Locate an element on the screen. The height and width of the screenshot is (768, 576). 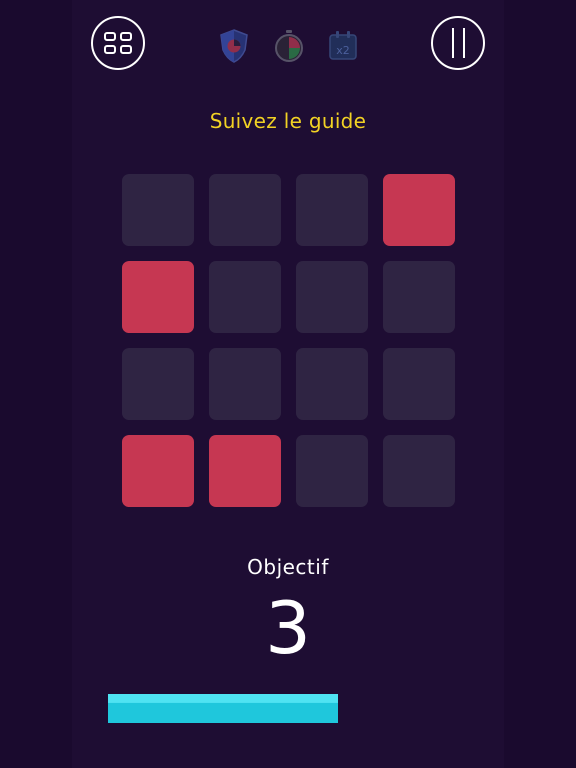
tile-r1-c3 is located at coordinates (419, 297).